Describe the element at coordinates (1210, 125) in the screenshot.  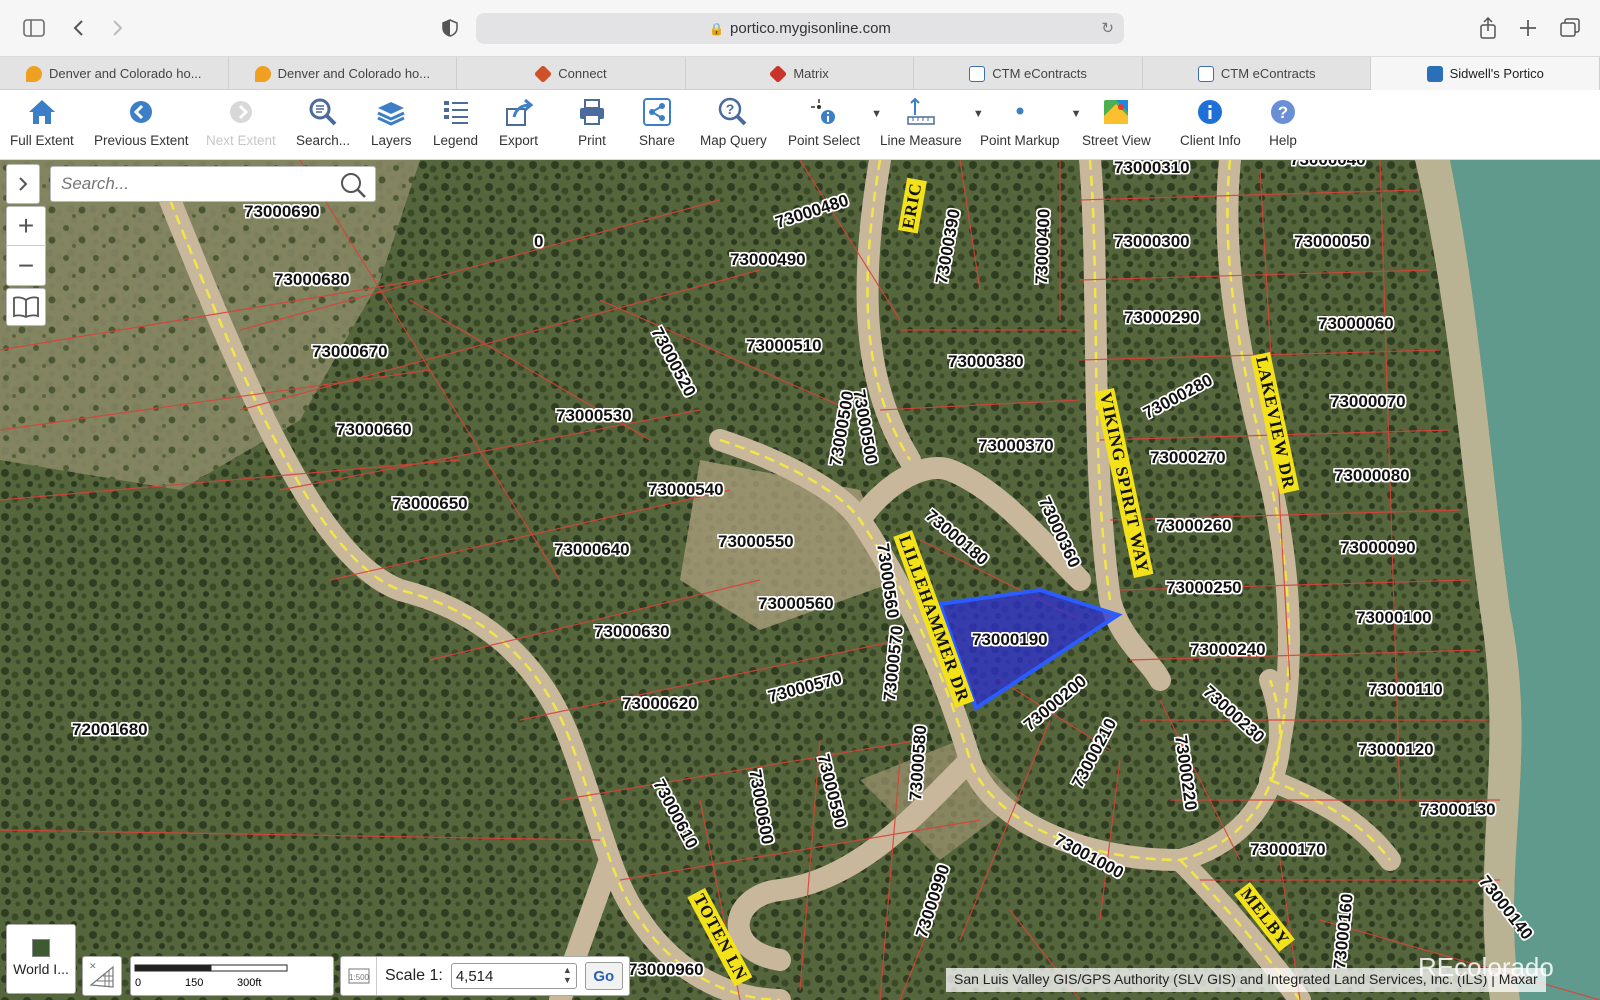
I see `client-info-button: Client Info` at that location.